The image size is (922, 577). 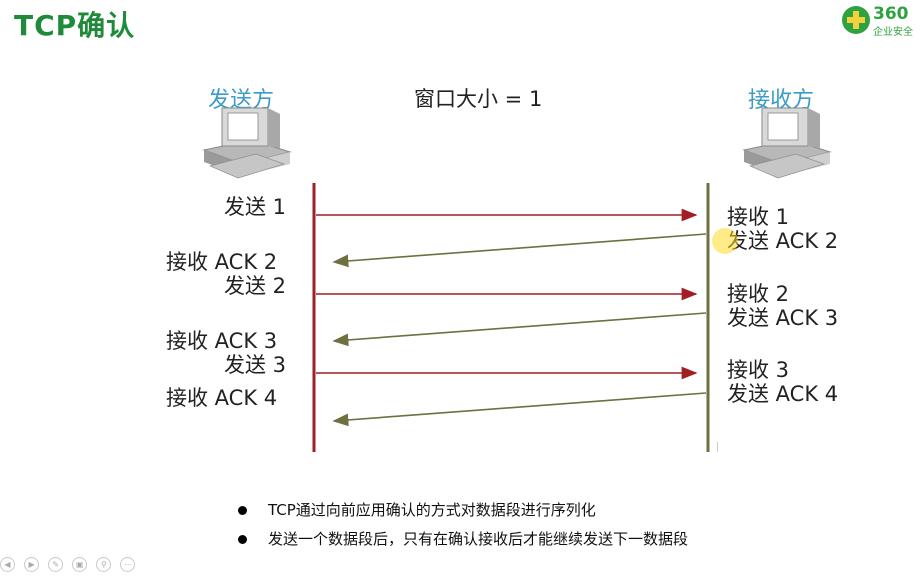 I want to click on sender-event-label: 发送 3, so click(x=255, y=365).